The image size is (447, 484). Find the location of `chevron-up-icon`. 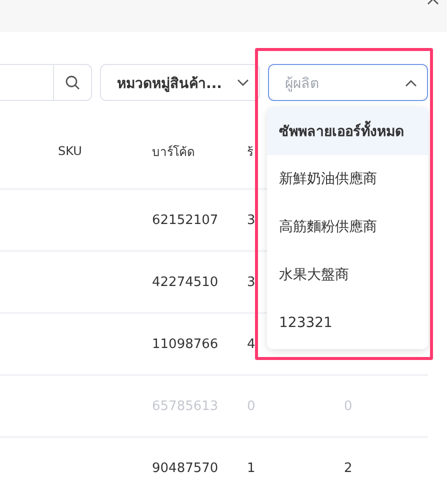

chevron-up-icon is located at coordinates (411, 82).